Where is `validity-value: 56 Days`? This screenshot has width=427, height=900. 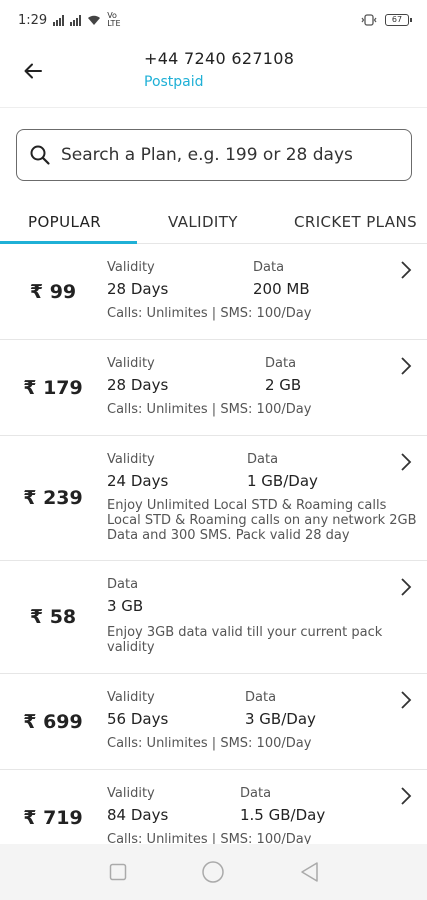 validity-value: 56 Days is located at coordinates (138, 719).